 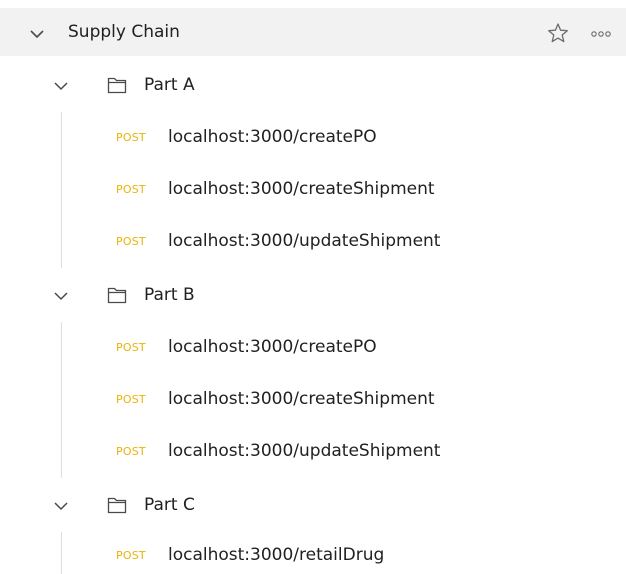 I want to click on folder-part-b: Part B, so click(x=313, y=296).